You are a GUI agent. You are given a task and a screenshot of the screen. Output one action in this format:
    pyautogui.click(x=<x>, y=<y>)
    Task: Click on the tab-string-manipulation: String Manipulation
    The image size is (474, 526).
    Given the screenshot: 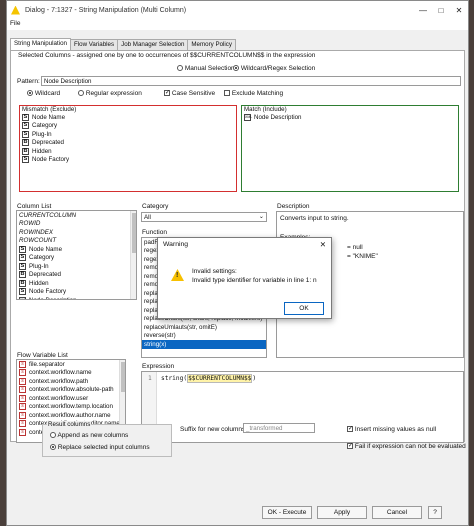 What is the action you would take?
    pyautogui.click(x=40, y=44)
    